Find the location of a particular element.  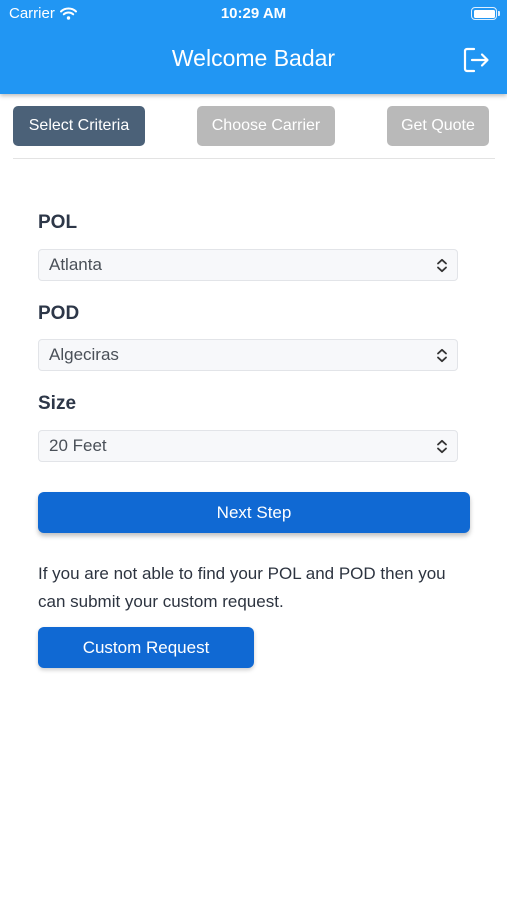

pod-select-value: Algeciras is located at coordinates (84, 354).